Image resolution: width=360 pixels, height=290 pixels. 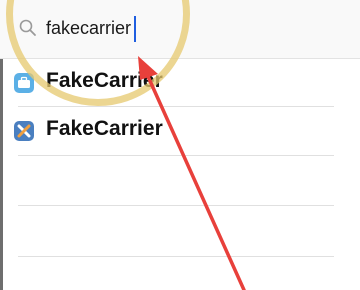 What do you see at coordinates (24, 83) in the screenshot?
I see `briefcase-app-icon` at bounding box center [24, 83].